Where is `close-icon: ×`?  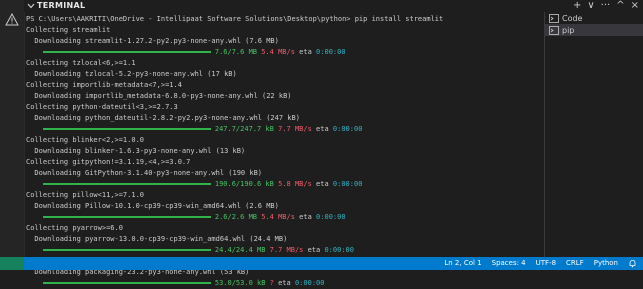 close-icon: × is located at coordinates (635, 6).